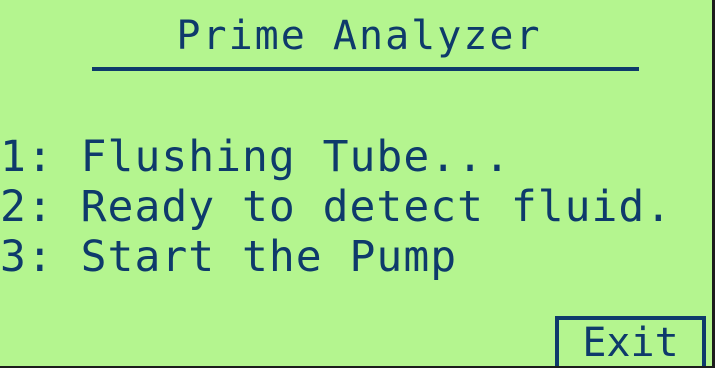  Describe the element at coordinates (229, 257) in the screenshot. I see `step-item-start-pump: 3: Start the Pump` at that location.